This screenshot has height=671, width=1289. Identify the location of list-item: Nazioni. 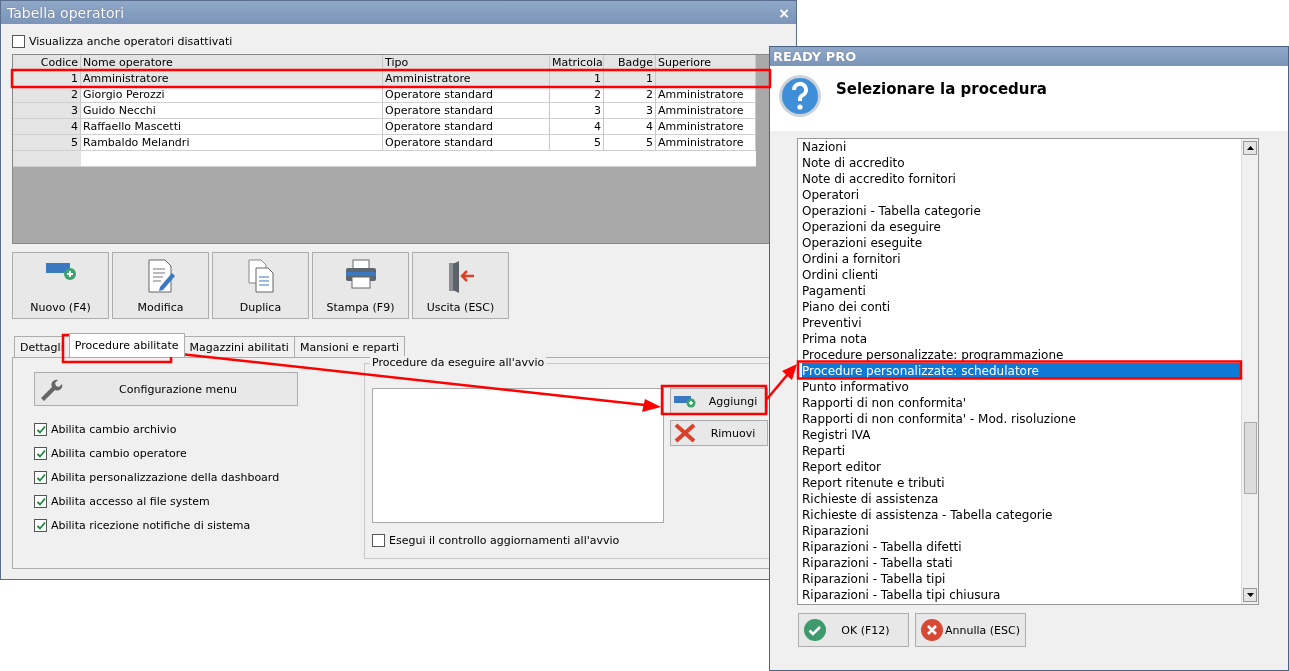
(1021, 147).